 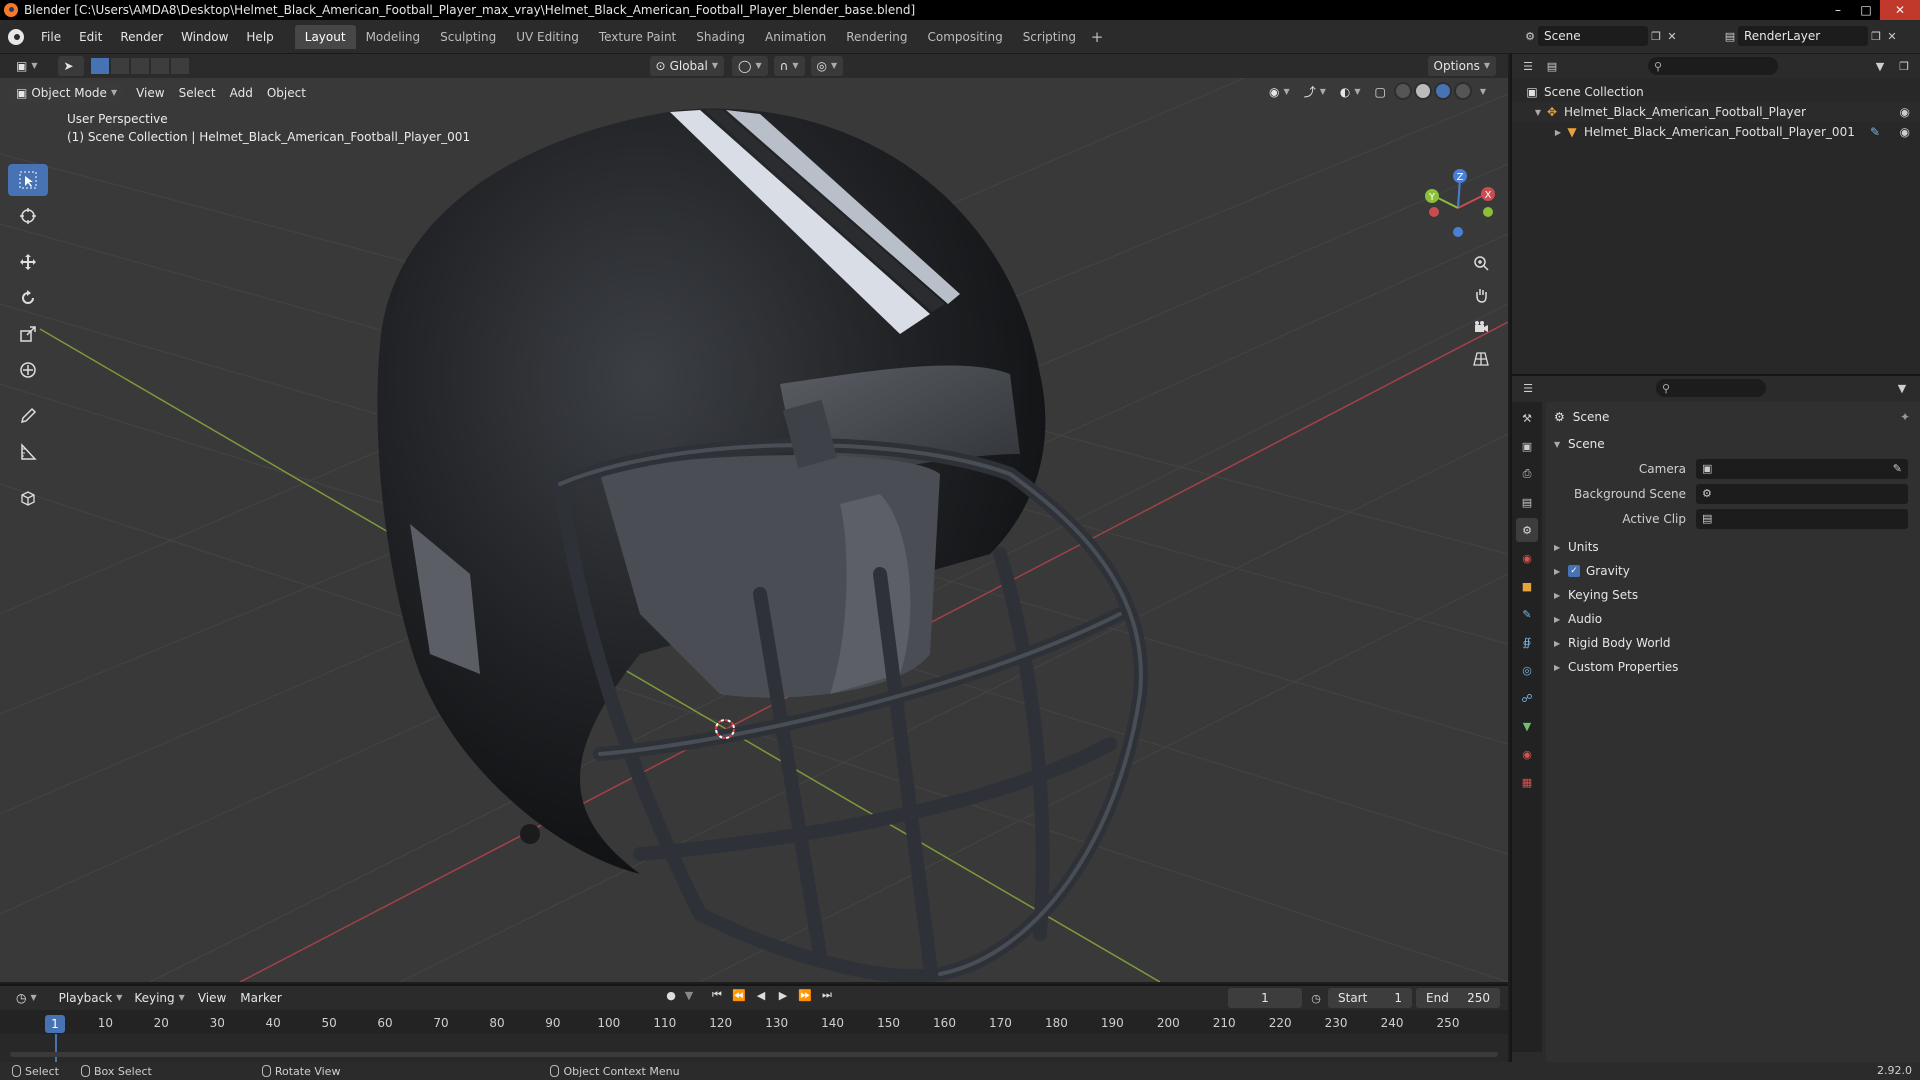 What do you see at coordinates (28, 262) in the screenshot?
I see `move-tool` at bounding box center [28, 262].